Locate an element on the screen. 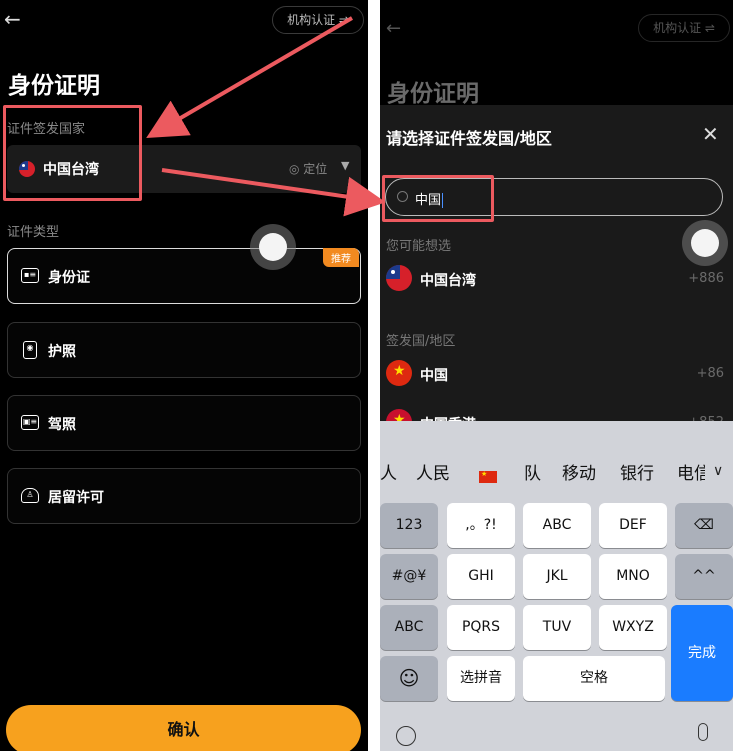 This screenshot has width=733, height=751. backspace-icon: ⌫ is located at coordinates (704, 525).